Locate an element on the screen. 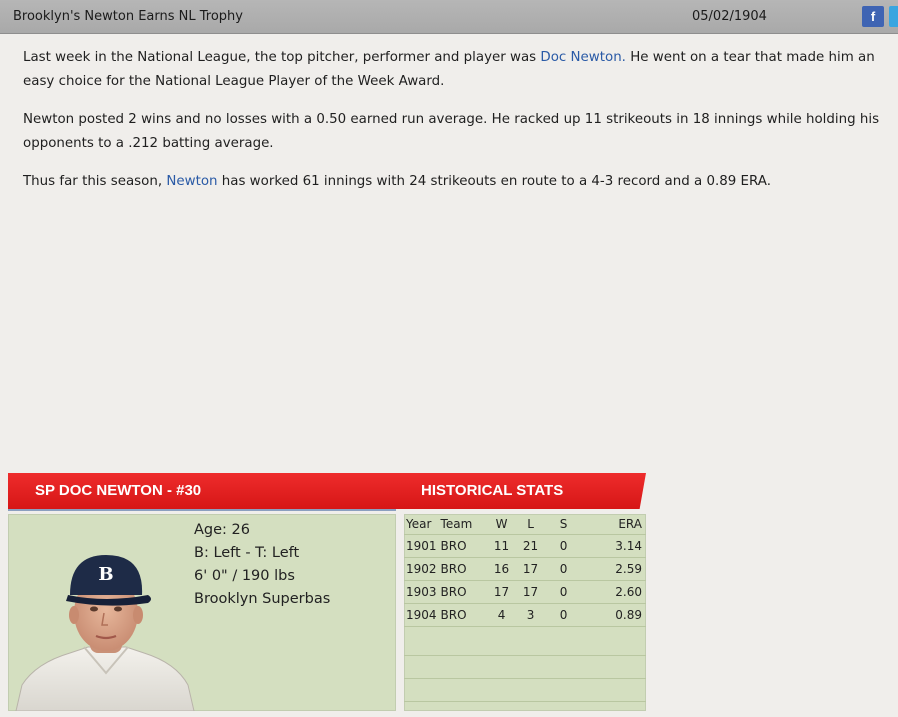 Image resolution: width=898 pixels, height=717 pixels. cell-year: 1904 is located at coordinates (420, 615).